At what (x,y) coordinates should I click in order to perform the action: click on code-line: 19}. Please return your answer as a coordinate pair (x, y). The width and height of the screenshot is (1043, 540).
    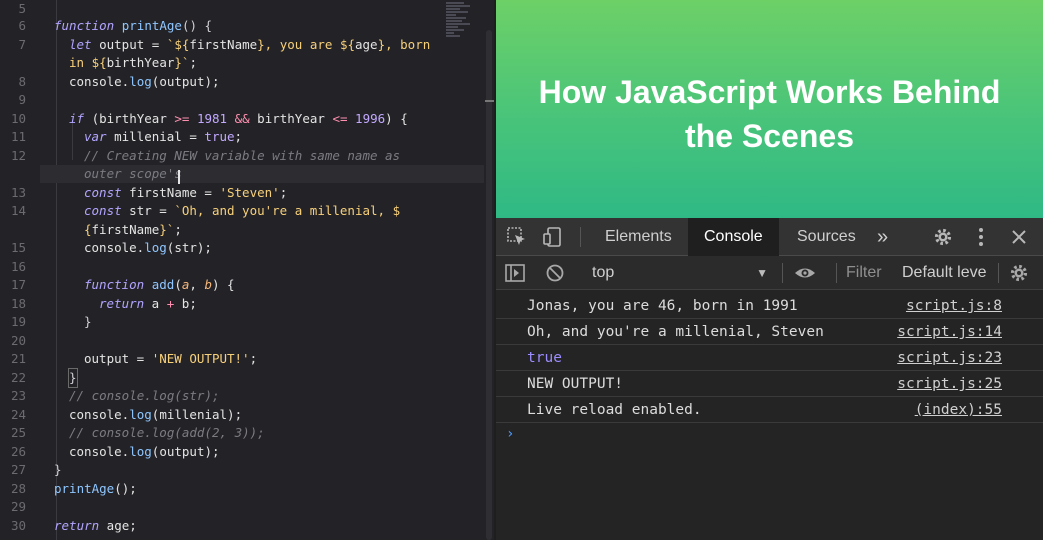
    Looking at the image, I should click on (247, 322).